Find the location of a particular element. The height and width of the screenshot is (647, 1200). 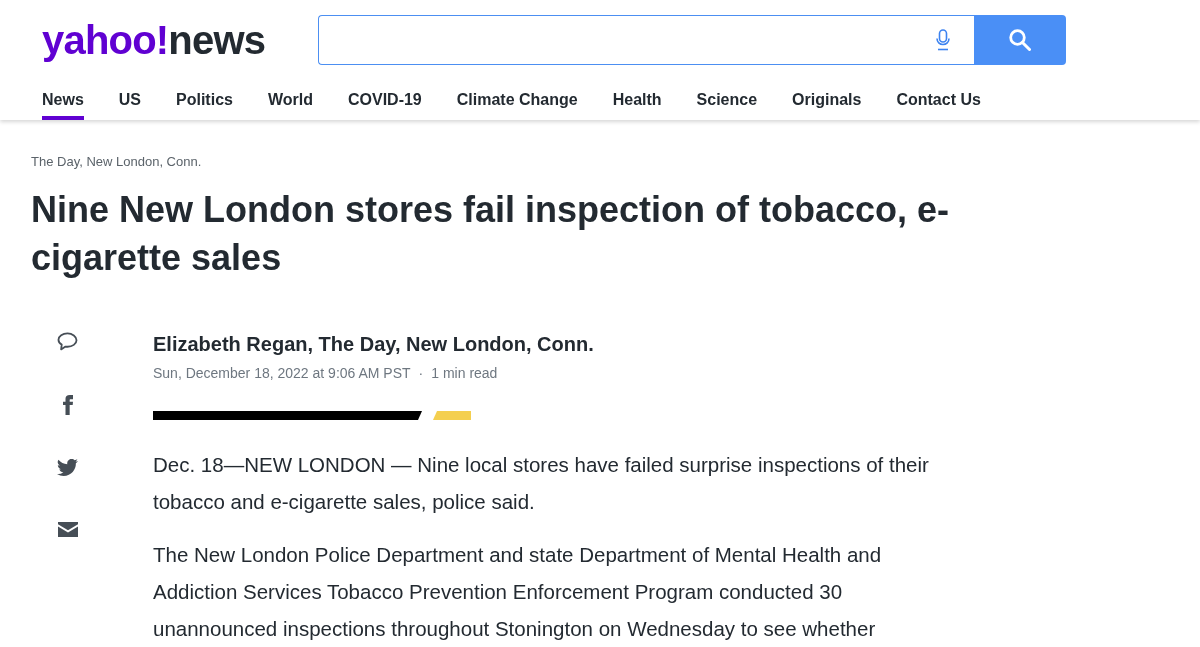

nav-tab: News is located at coordinates (63, 103).